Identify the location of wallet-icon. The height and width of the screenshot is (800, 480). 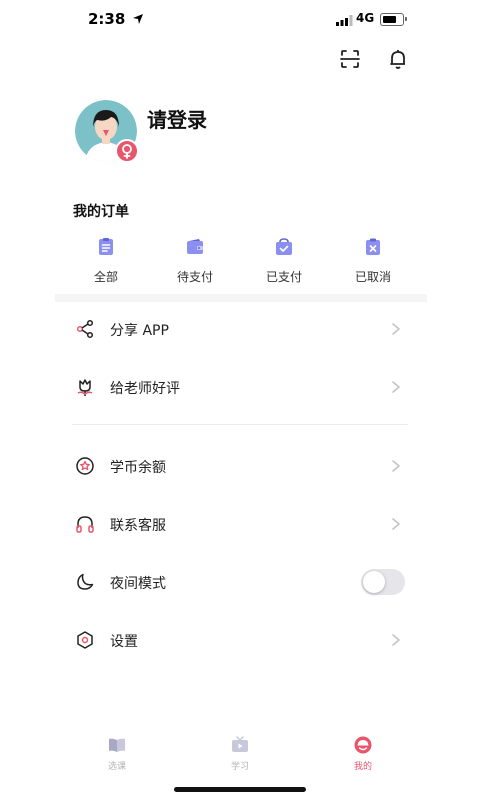
(195, 246).